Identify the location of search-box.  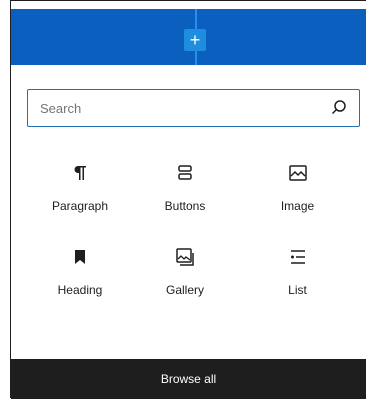
(193, 108).